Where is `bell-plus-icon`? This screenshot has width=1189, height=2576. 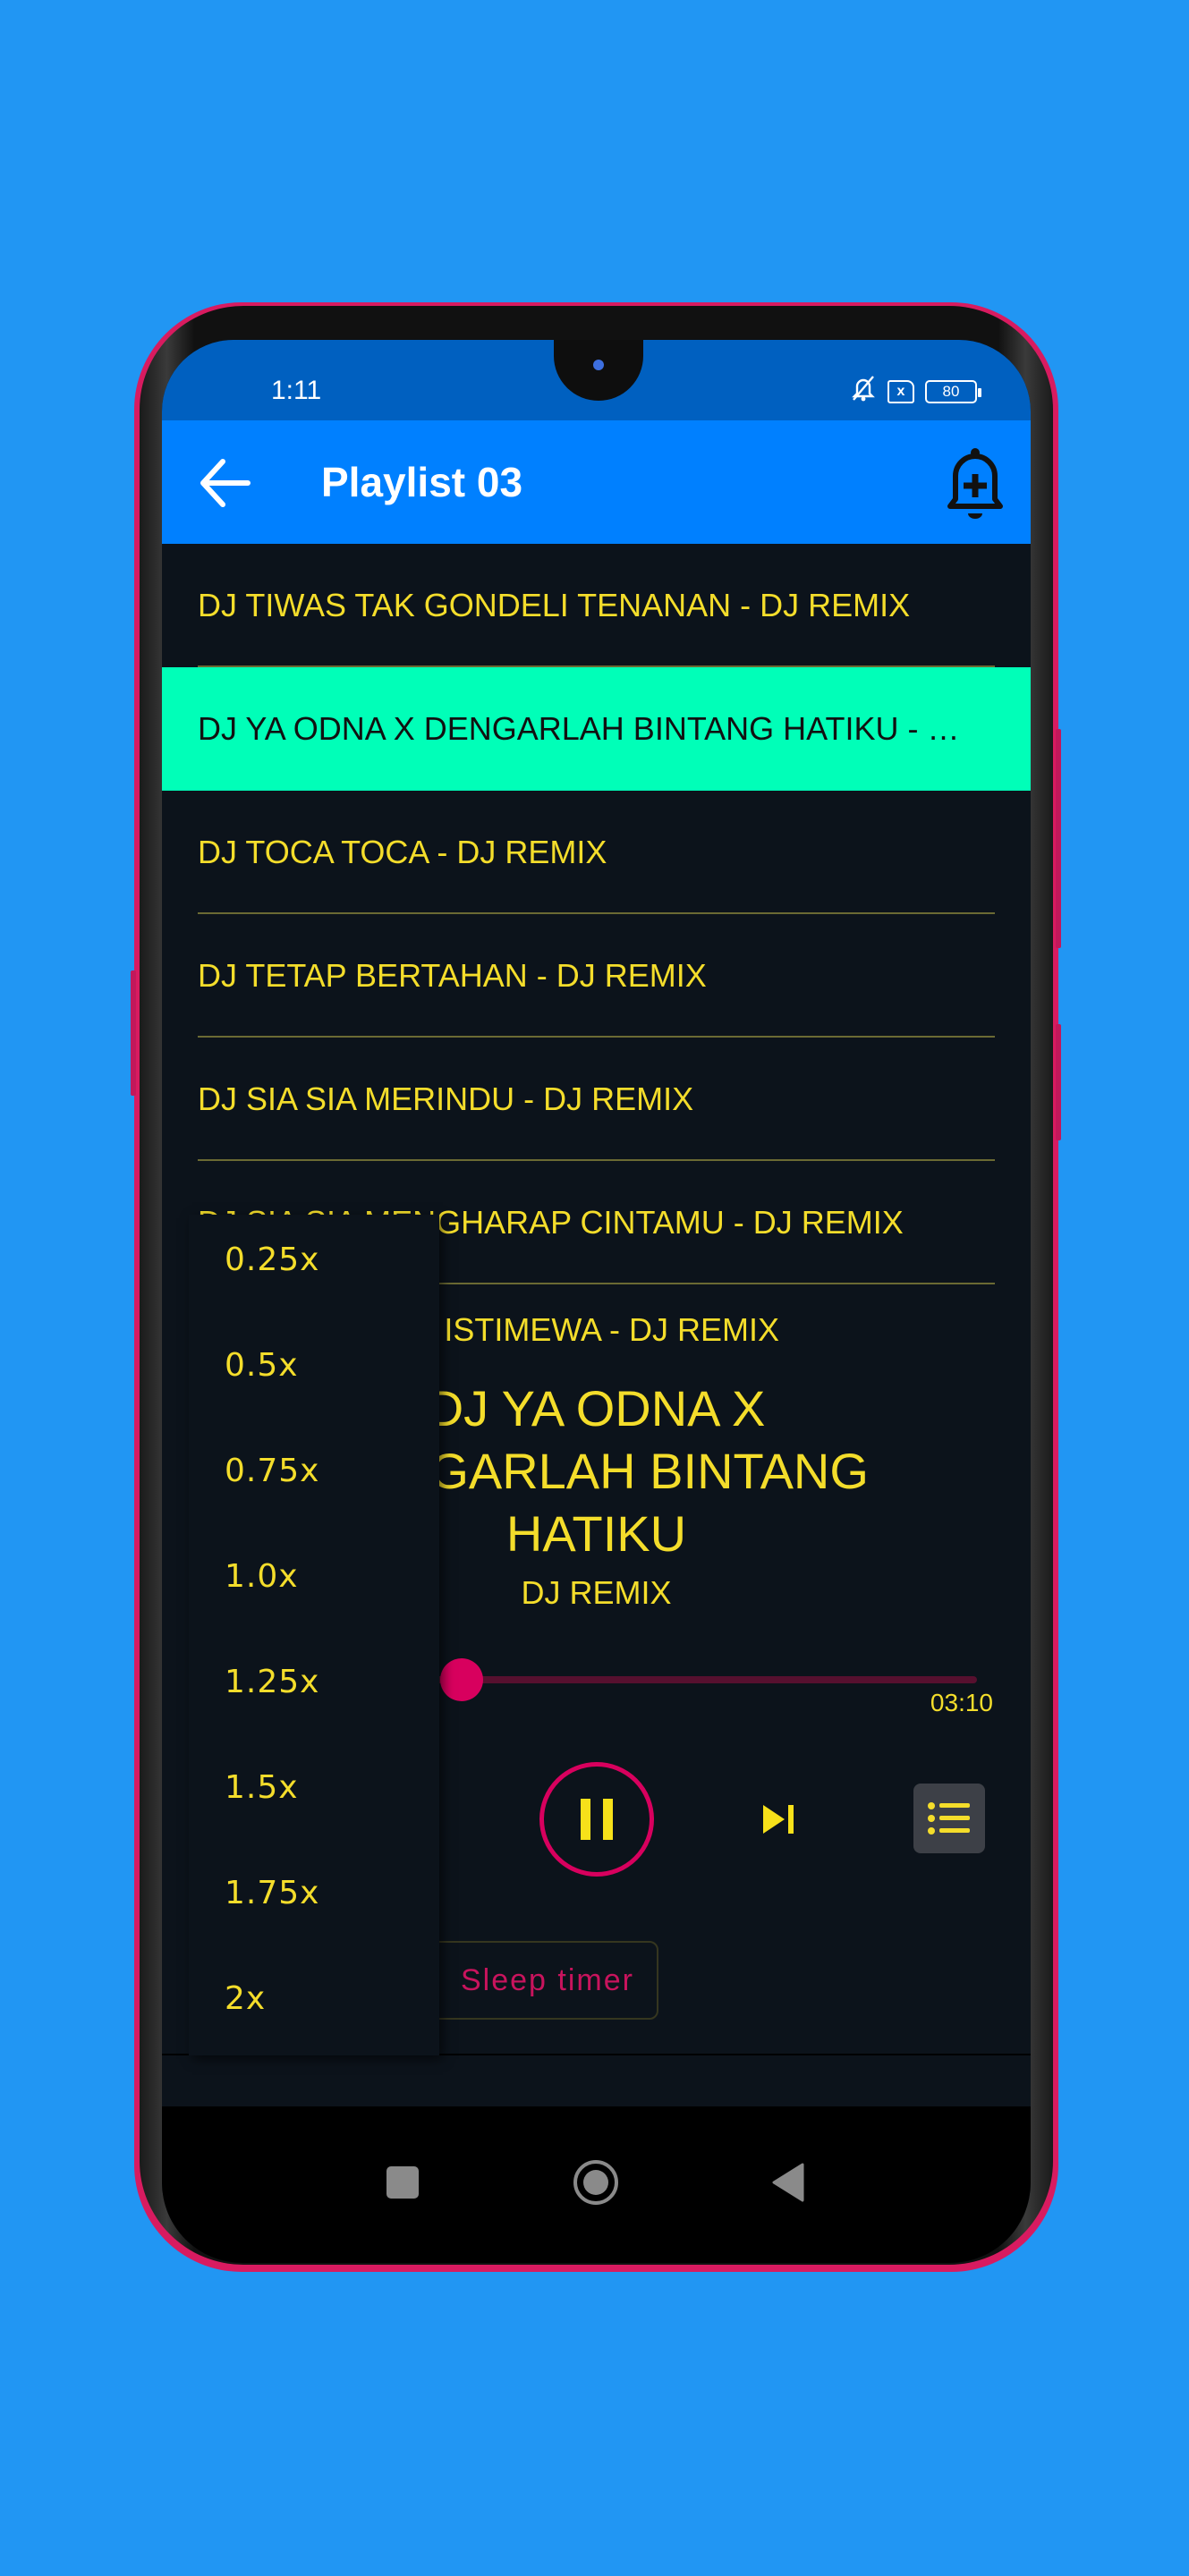
bell-plus-icon is located at coordinates (975, 483).